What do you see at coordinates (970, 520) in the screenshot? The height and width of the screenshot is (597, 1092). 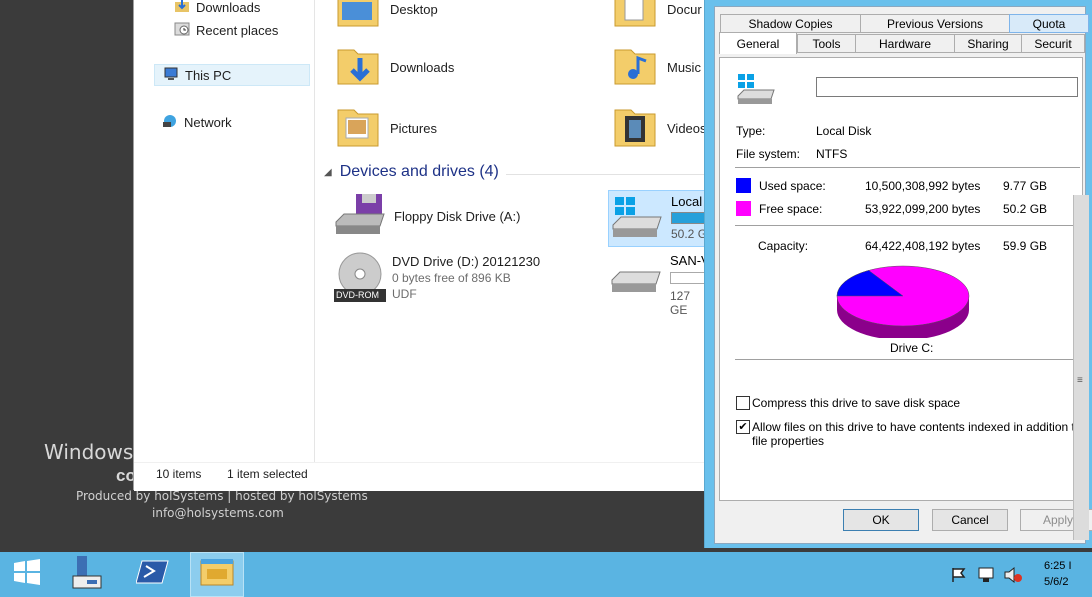 I see `cancel-button: Cancel` at bounding box center [970, 520].